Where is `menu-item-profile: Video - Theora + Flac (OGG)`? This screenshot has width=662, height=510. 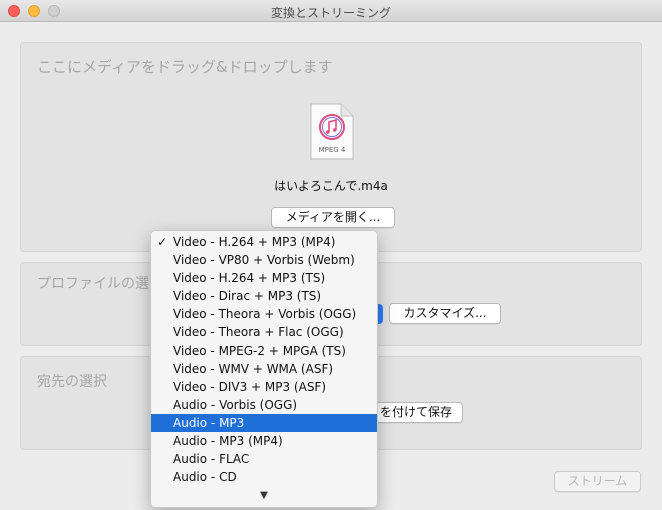
menu-item-profile: Video - Theora + Flac (OGG) is located at coordinates (264, 332).